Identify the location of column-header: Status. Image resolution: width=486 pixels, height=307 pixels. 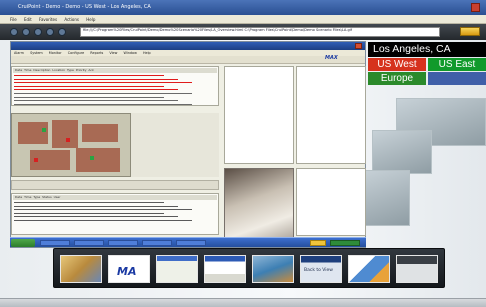
(47, 197).